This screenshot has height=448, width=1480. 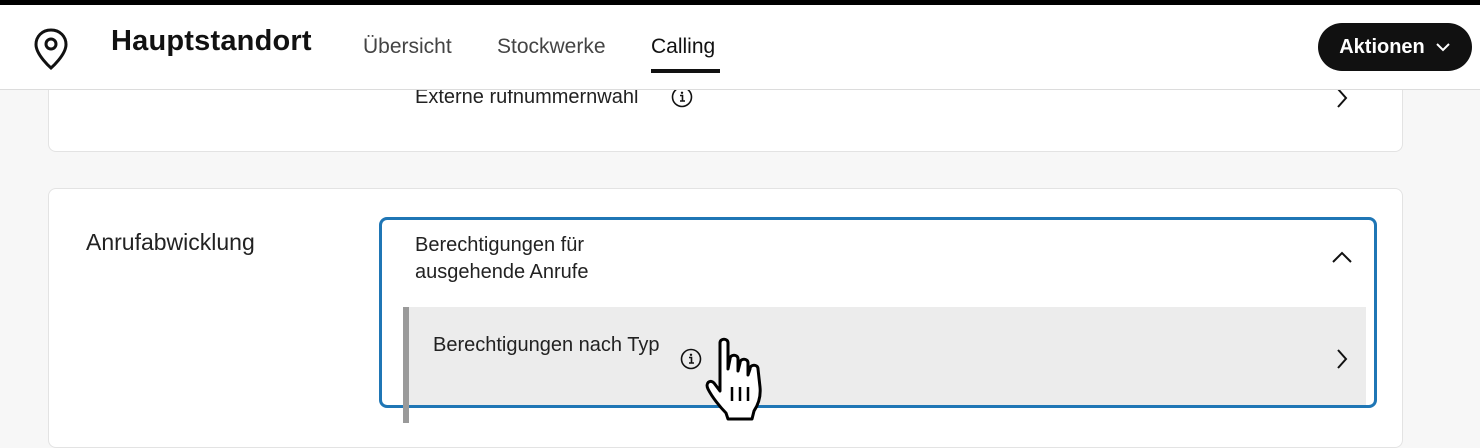 I want to click on actions-button-label: Aktionen, so click(x=1382, y=46).